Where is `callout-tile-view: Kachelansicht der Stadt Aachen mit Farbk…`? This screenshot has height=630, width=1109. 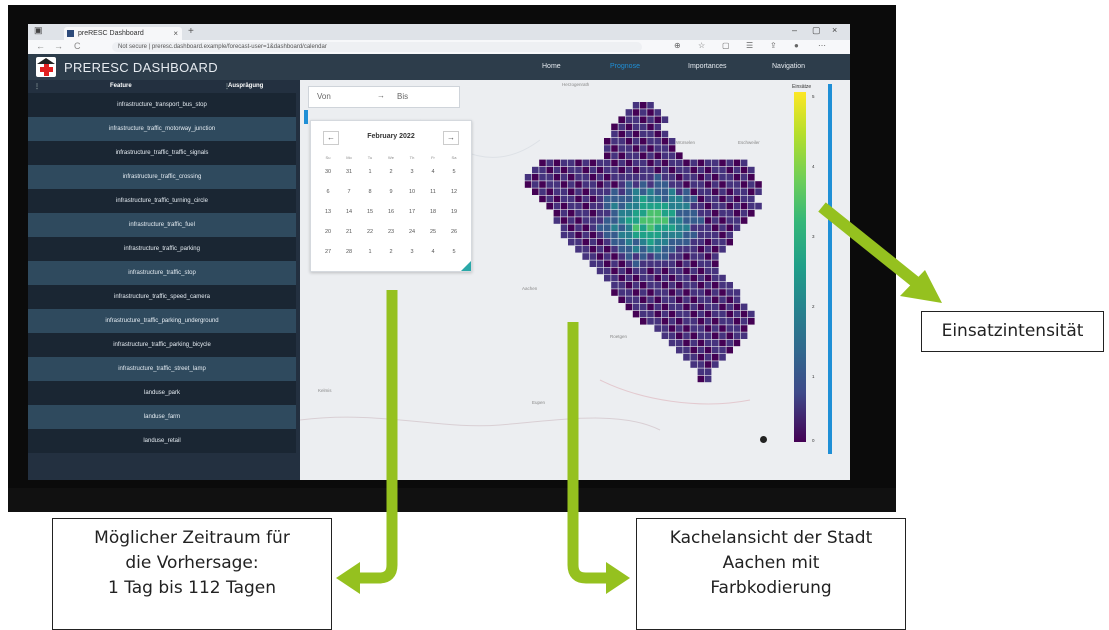
callout-tile-view: Kachelansicht der Stadt Aachen mit Farbk… is located at coordinates (771, 574).